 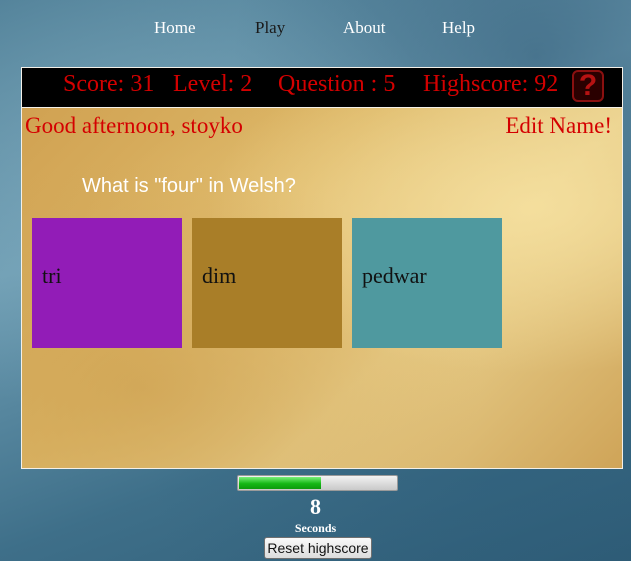 I want to click on edit-name-link: Edit Name!, so click(x=558, y=126).